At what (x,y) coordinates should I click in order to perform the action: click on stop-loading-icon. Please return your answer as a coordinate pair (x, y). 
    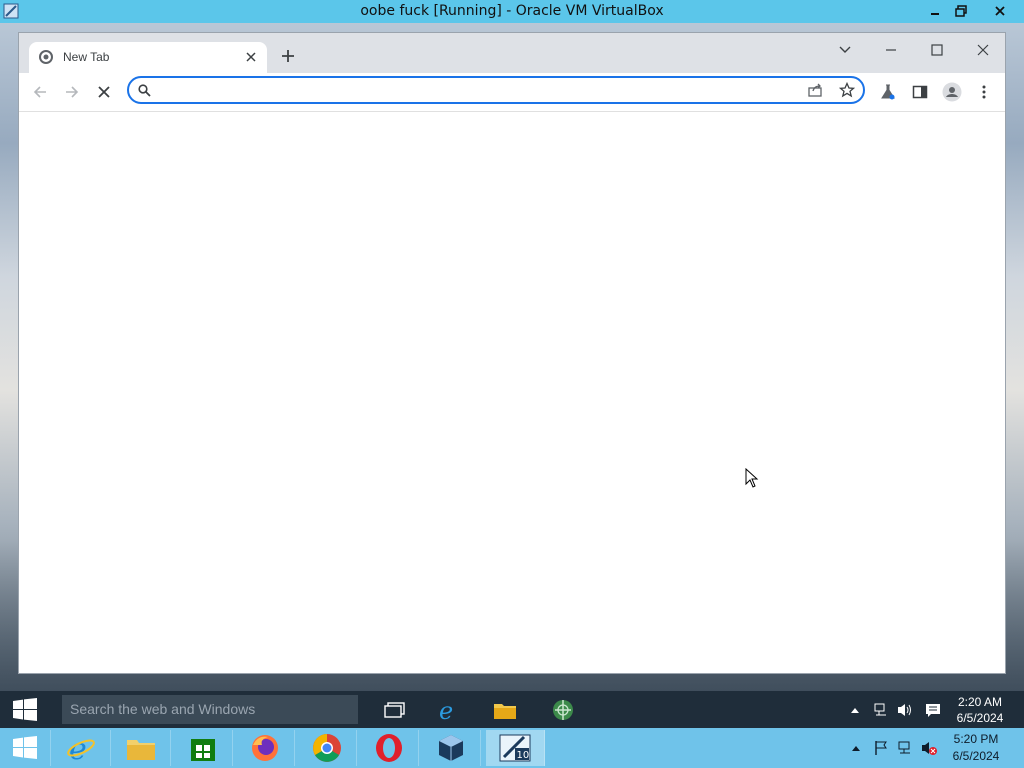
    Looking at the image, I should click on (104, 92).